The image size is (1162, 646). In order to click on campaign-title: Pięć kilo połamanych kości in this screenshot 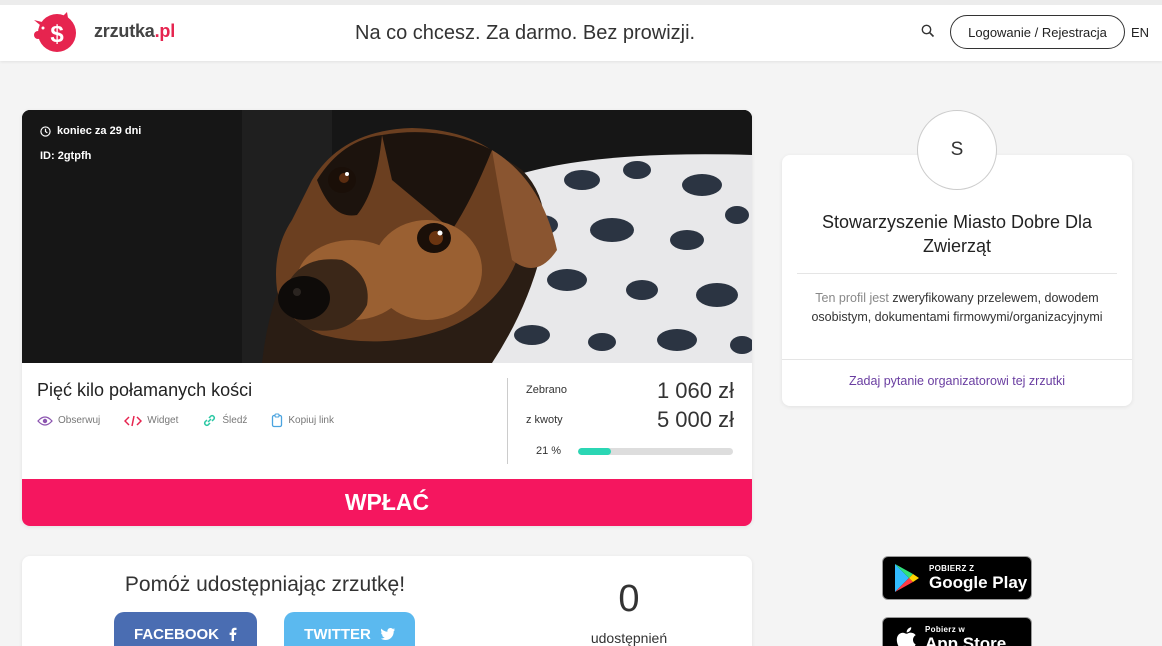, I will do `click(145, 390)`.